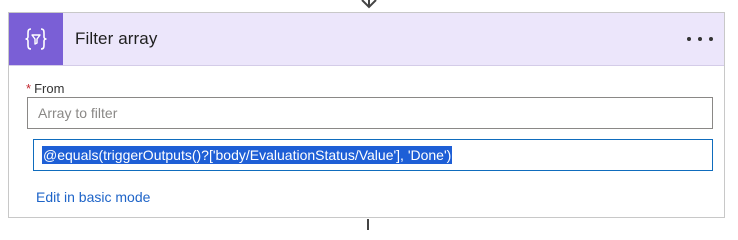  What do you see at coordinates (36, 39) in the screenshot?
I see `filter-curly-braces-icon` at bounding box center [36, 39].